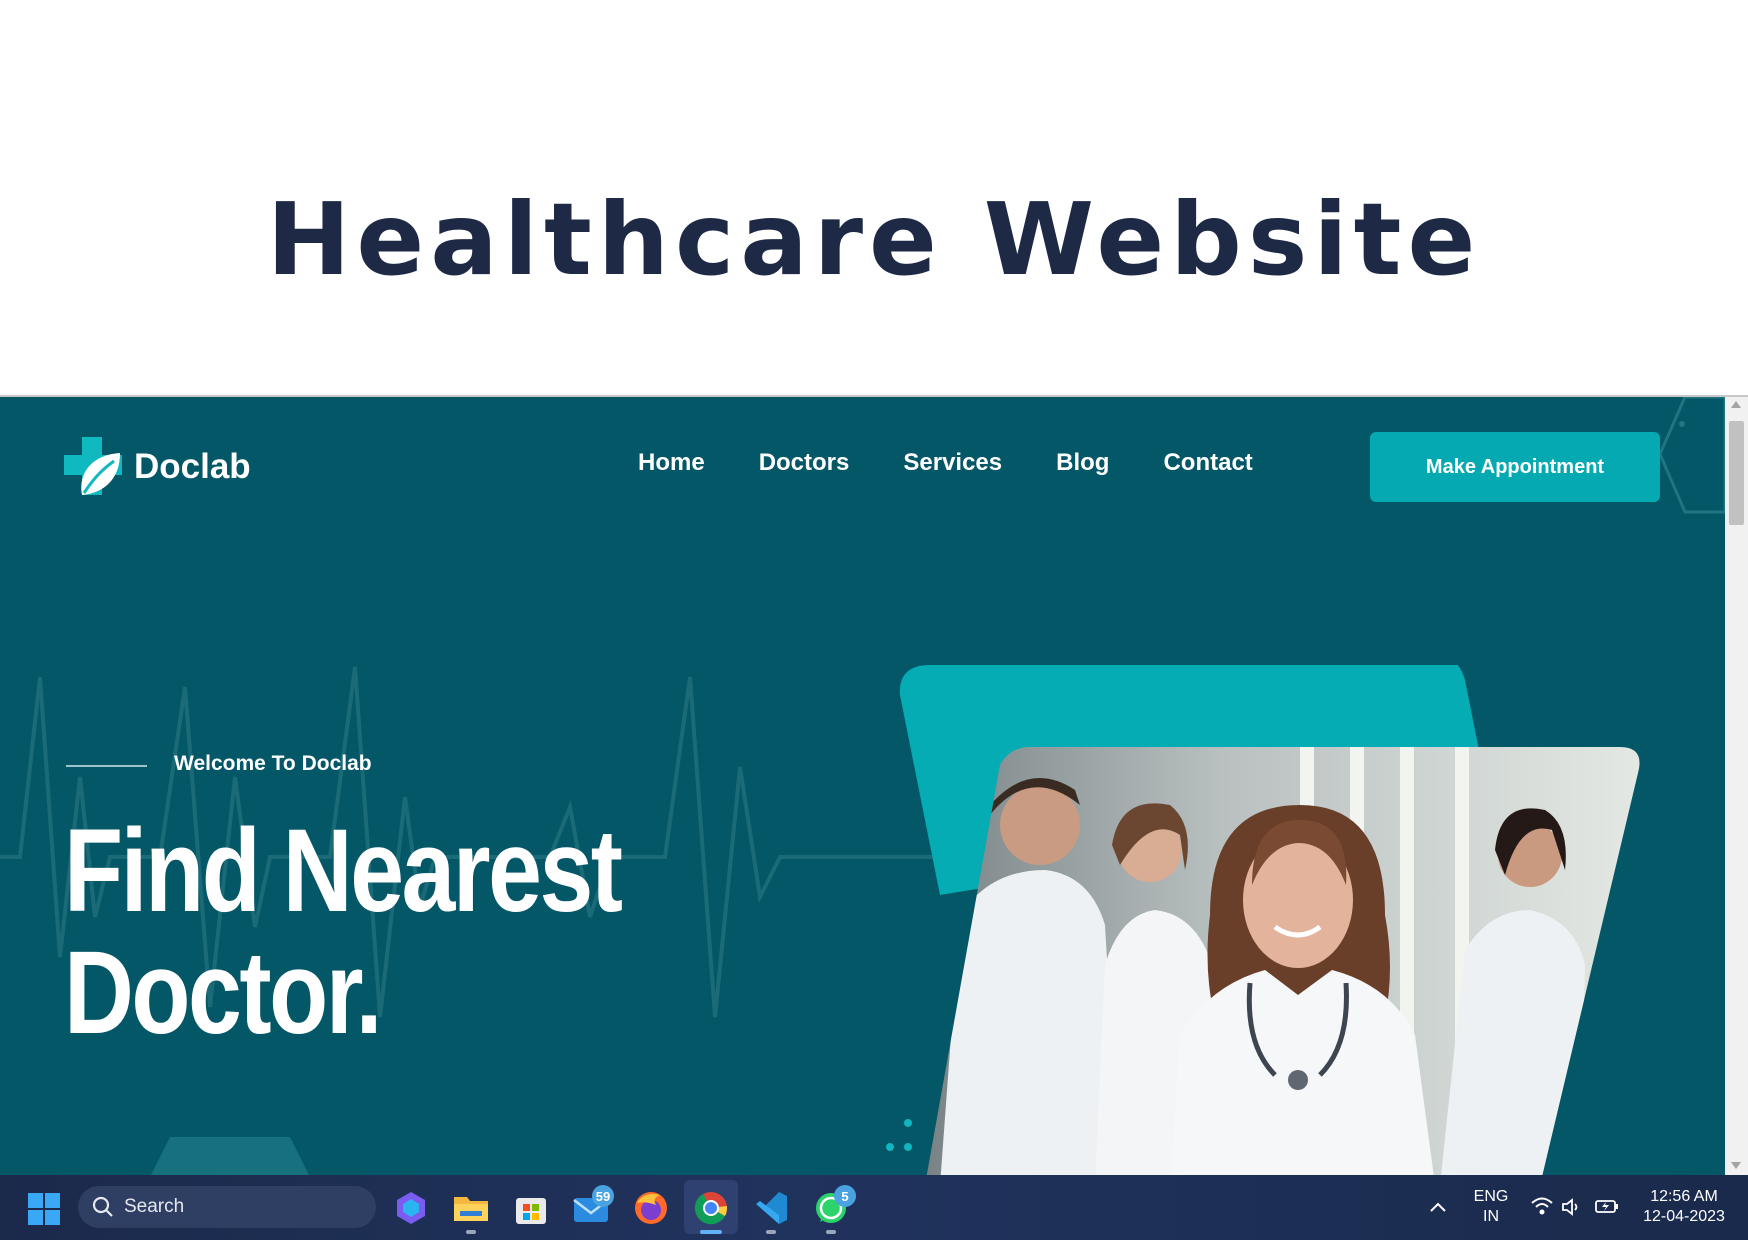  Describe the element at coordinates (1515, 467) in the screenshot. I see `make-appointment-button: Make Appointment` at that location.